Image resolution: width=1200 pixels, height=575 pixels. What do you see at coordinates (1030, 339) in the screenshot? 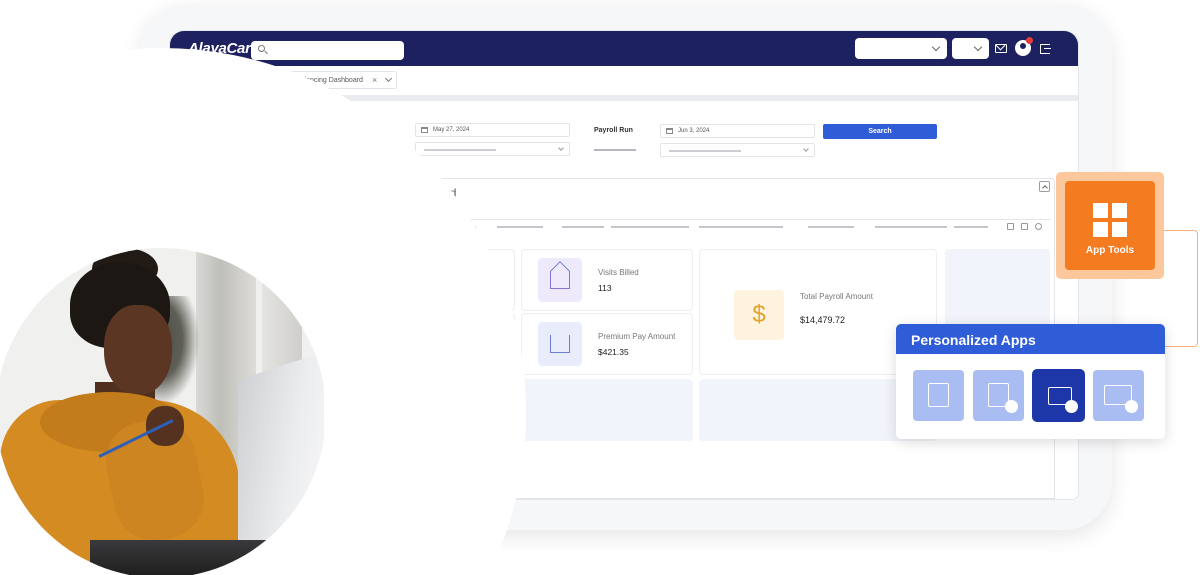
I see `personalized-apps-title: Personalized Apps` at bounding box center [1030, 339].